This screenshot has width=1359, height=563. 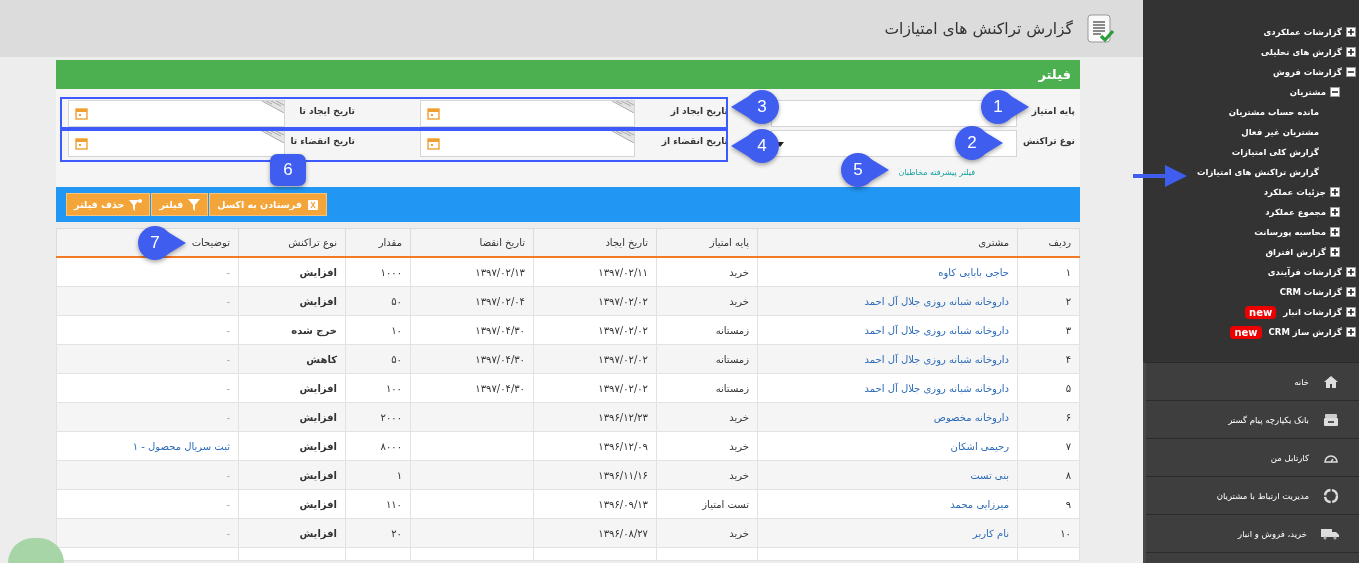 What do you see at coordinates (595, 417) in the screenshot?
I see `table-cell: ۱۳۹۶/۱۲/۲۳` at bounding box center [595, 417].